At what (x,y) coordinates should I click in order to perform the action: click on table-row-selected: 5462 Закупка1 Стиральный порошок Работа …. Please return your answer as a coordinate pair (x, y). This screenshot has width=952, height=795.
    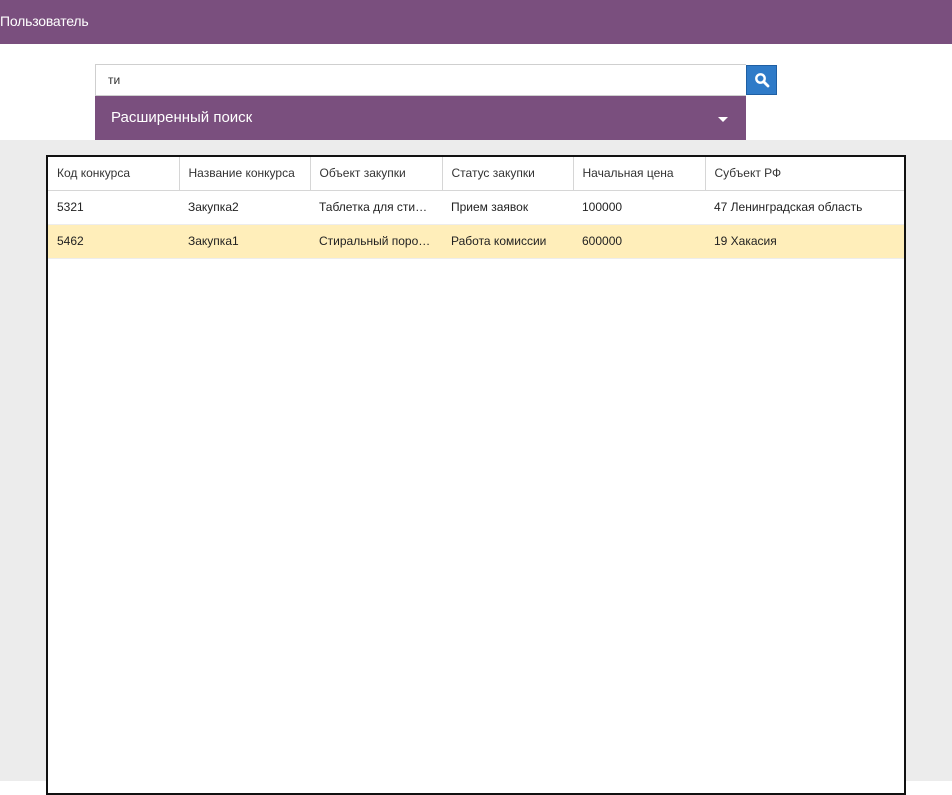
    Looking at the image, I should click on (476, 241).